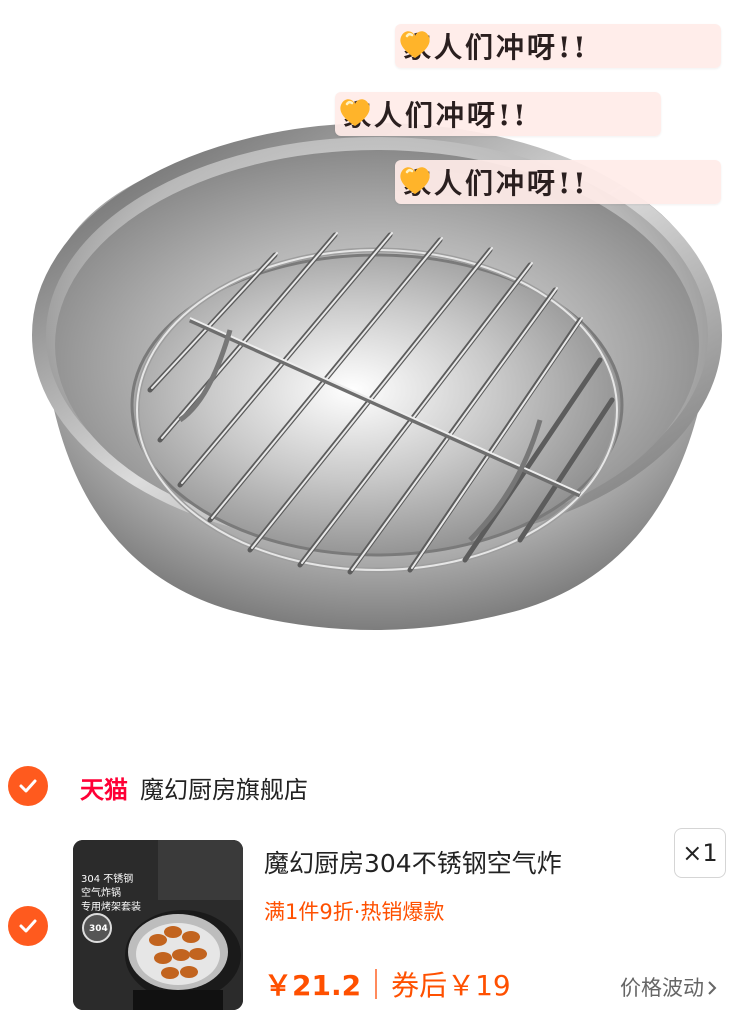  What do you see at coordinates (158, 925) in the screenshot?
I see `product-thumbnail: 304 不锈钢 空气炸锅 专用烤架套装 304` at bounding box center [158, 925].